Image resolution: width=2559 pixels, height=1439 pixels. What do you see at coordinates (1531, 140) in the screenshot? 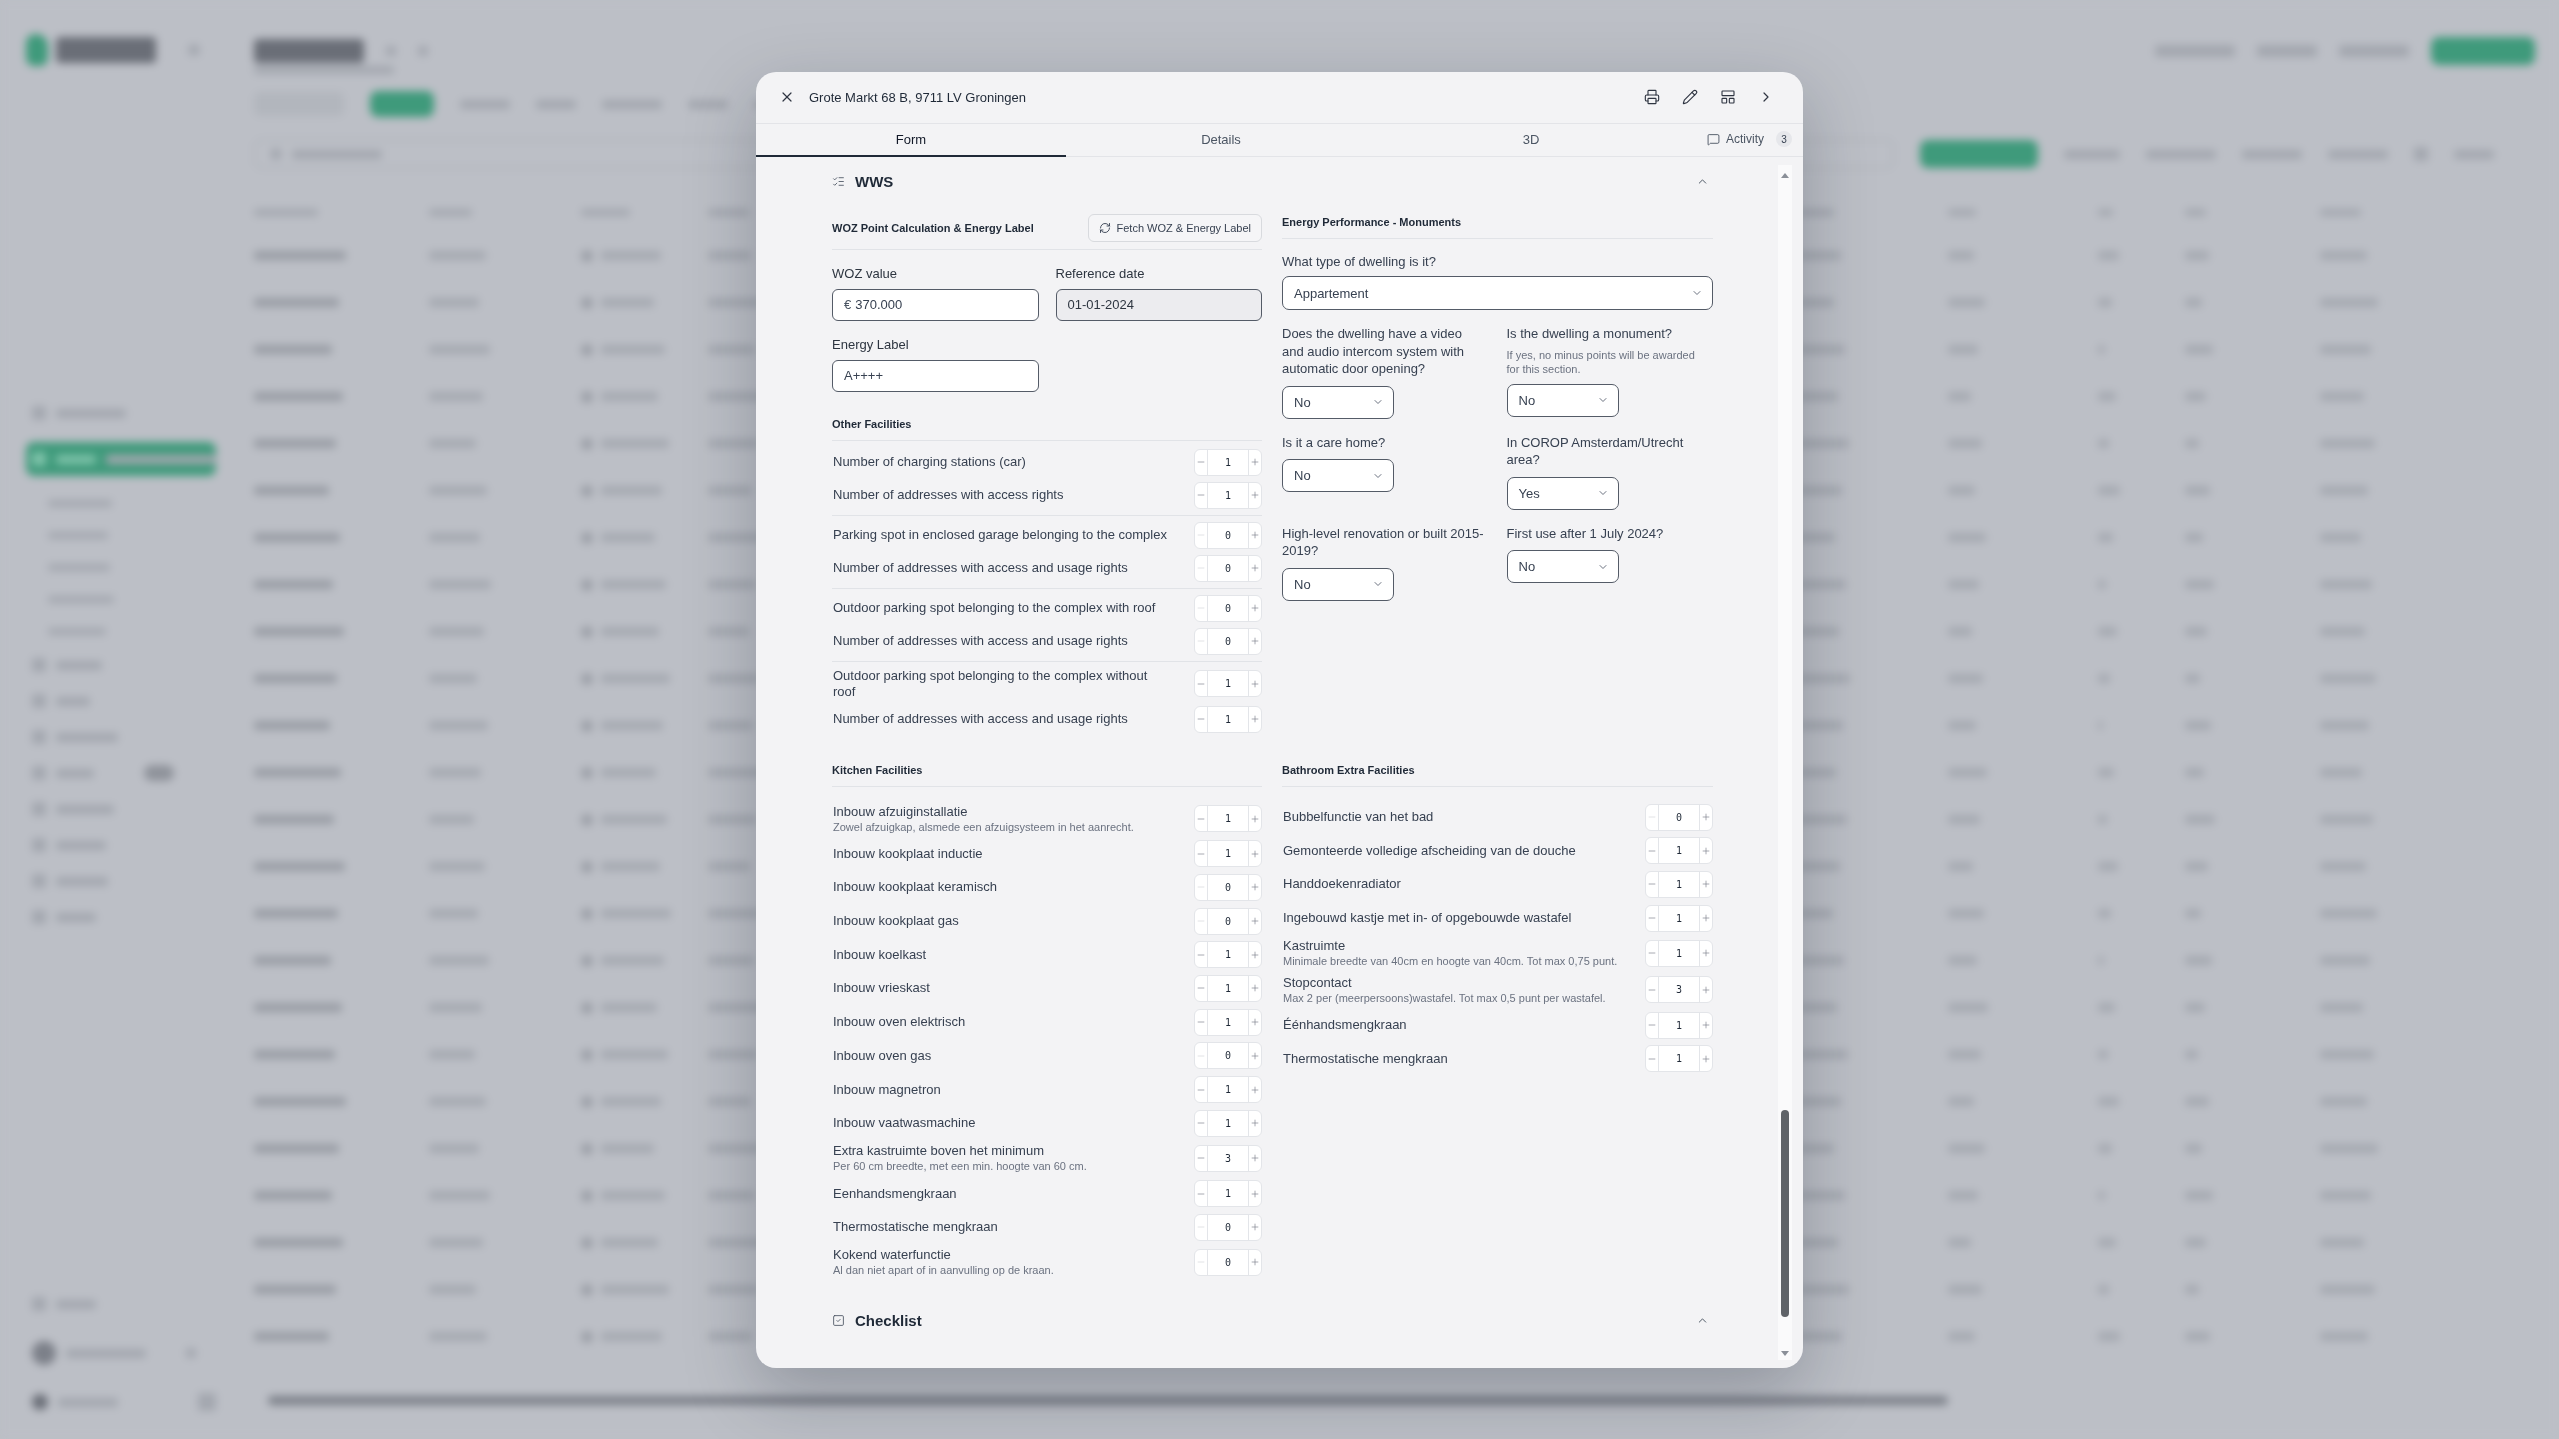
I see `tab: 3D` at bounding box center [1531, 140].